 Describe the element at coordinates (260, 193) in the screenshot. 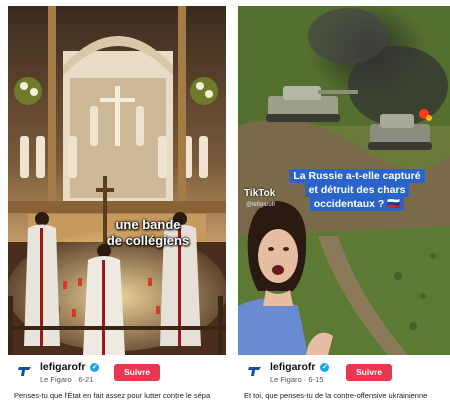

I see `tiktok-logo-icon: TikTok` at that location.